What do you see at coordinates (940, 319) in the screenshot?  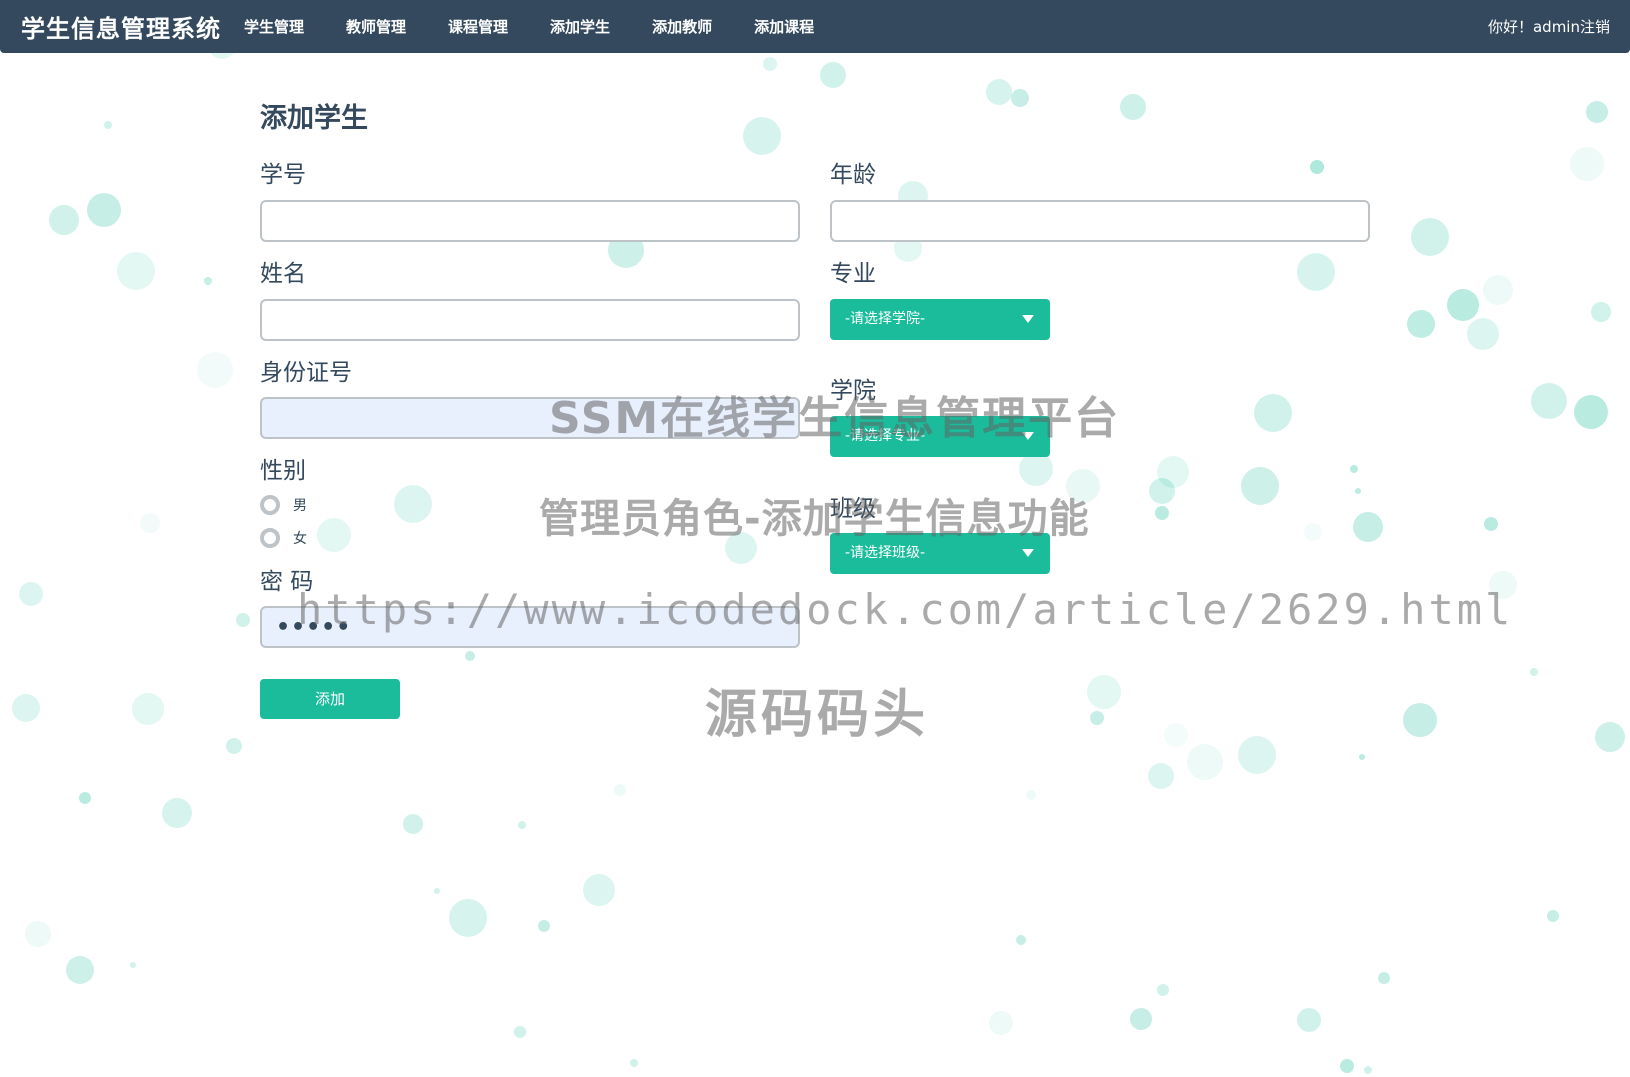 I see `major-select: -请选择学院-` at bounding box center [940, 319].